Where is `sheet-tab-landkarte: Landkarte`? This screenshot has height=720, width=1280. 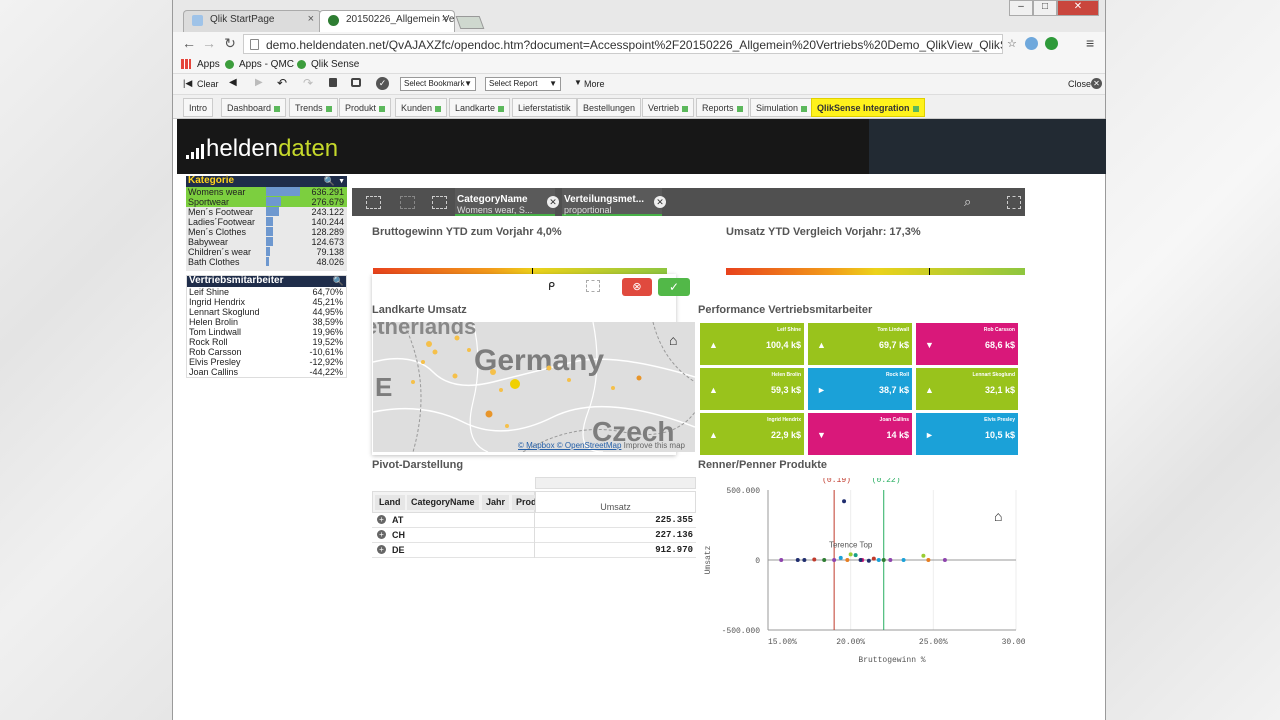
sheet-tab-landkarte: Landkarte is located at coordinates (480, 107).